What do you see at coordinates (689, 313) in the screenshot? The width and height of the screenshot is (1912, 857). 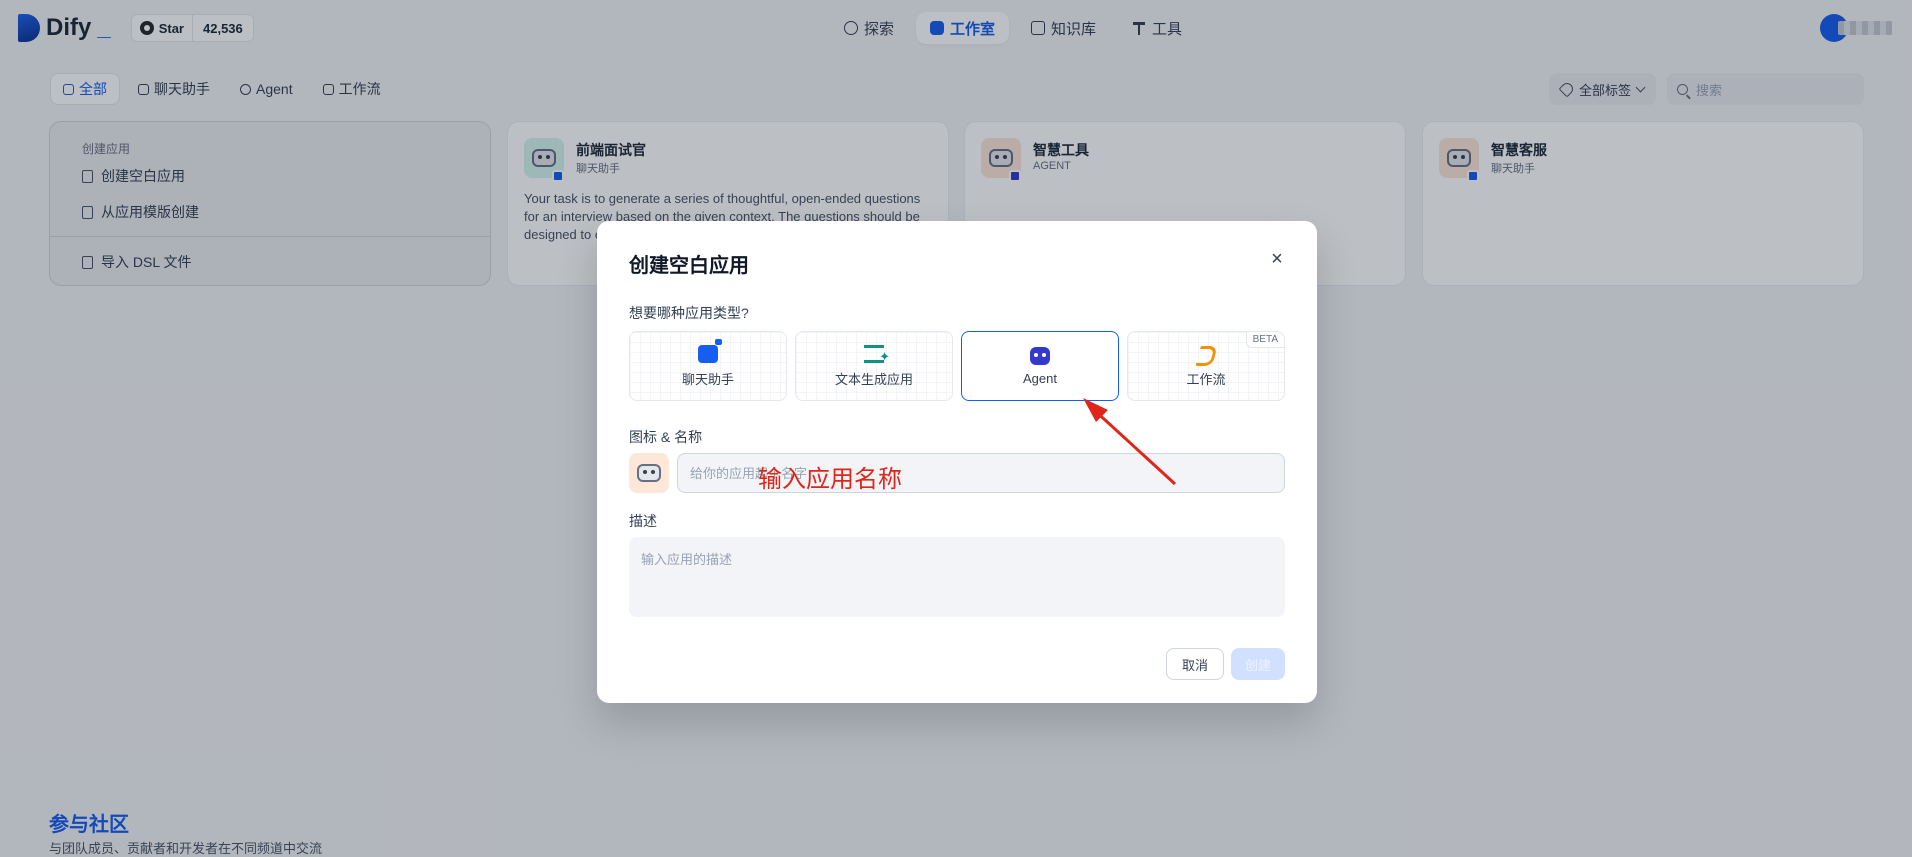 I see `app-type-question: 想要哪种应用类型?` at bounding box center [689, 313].